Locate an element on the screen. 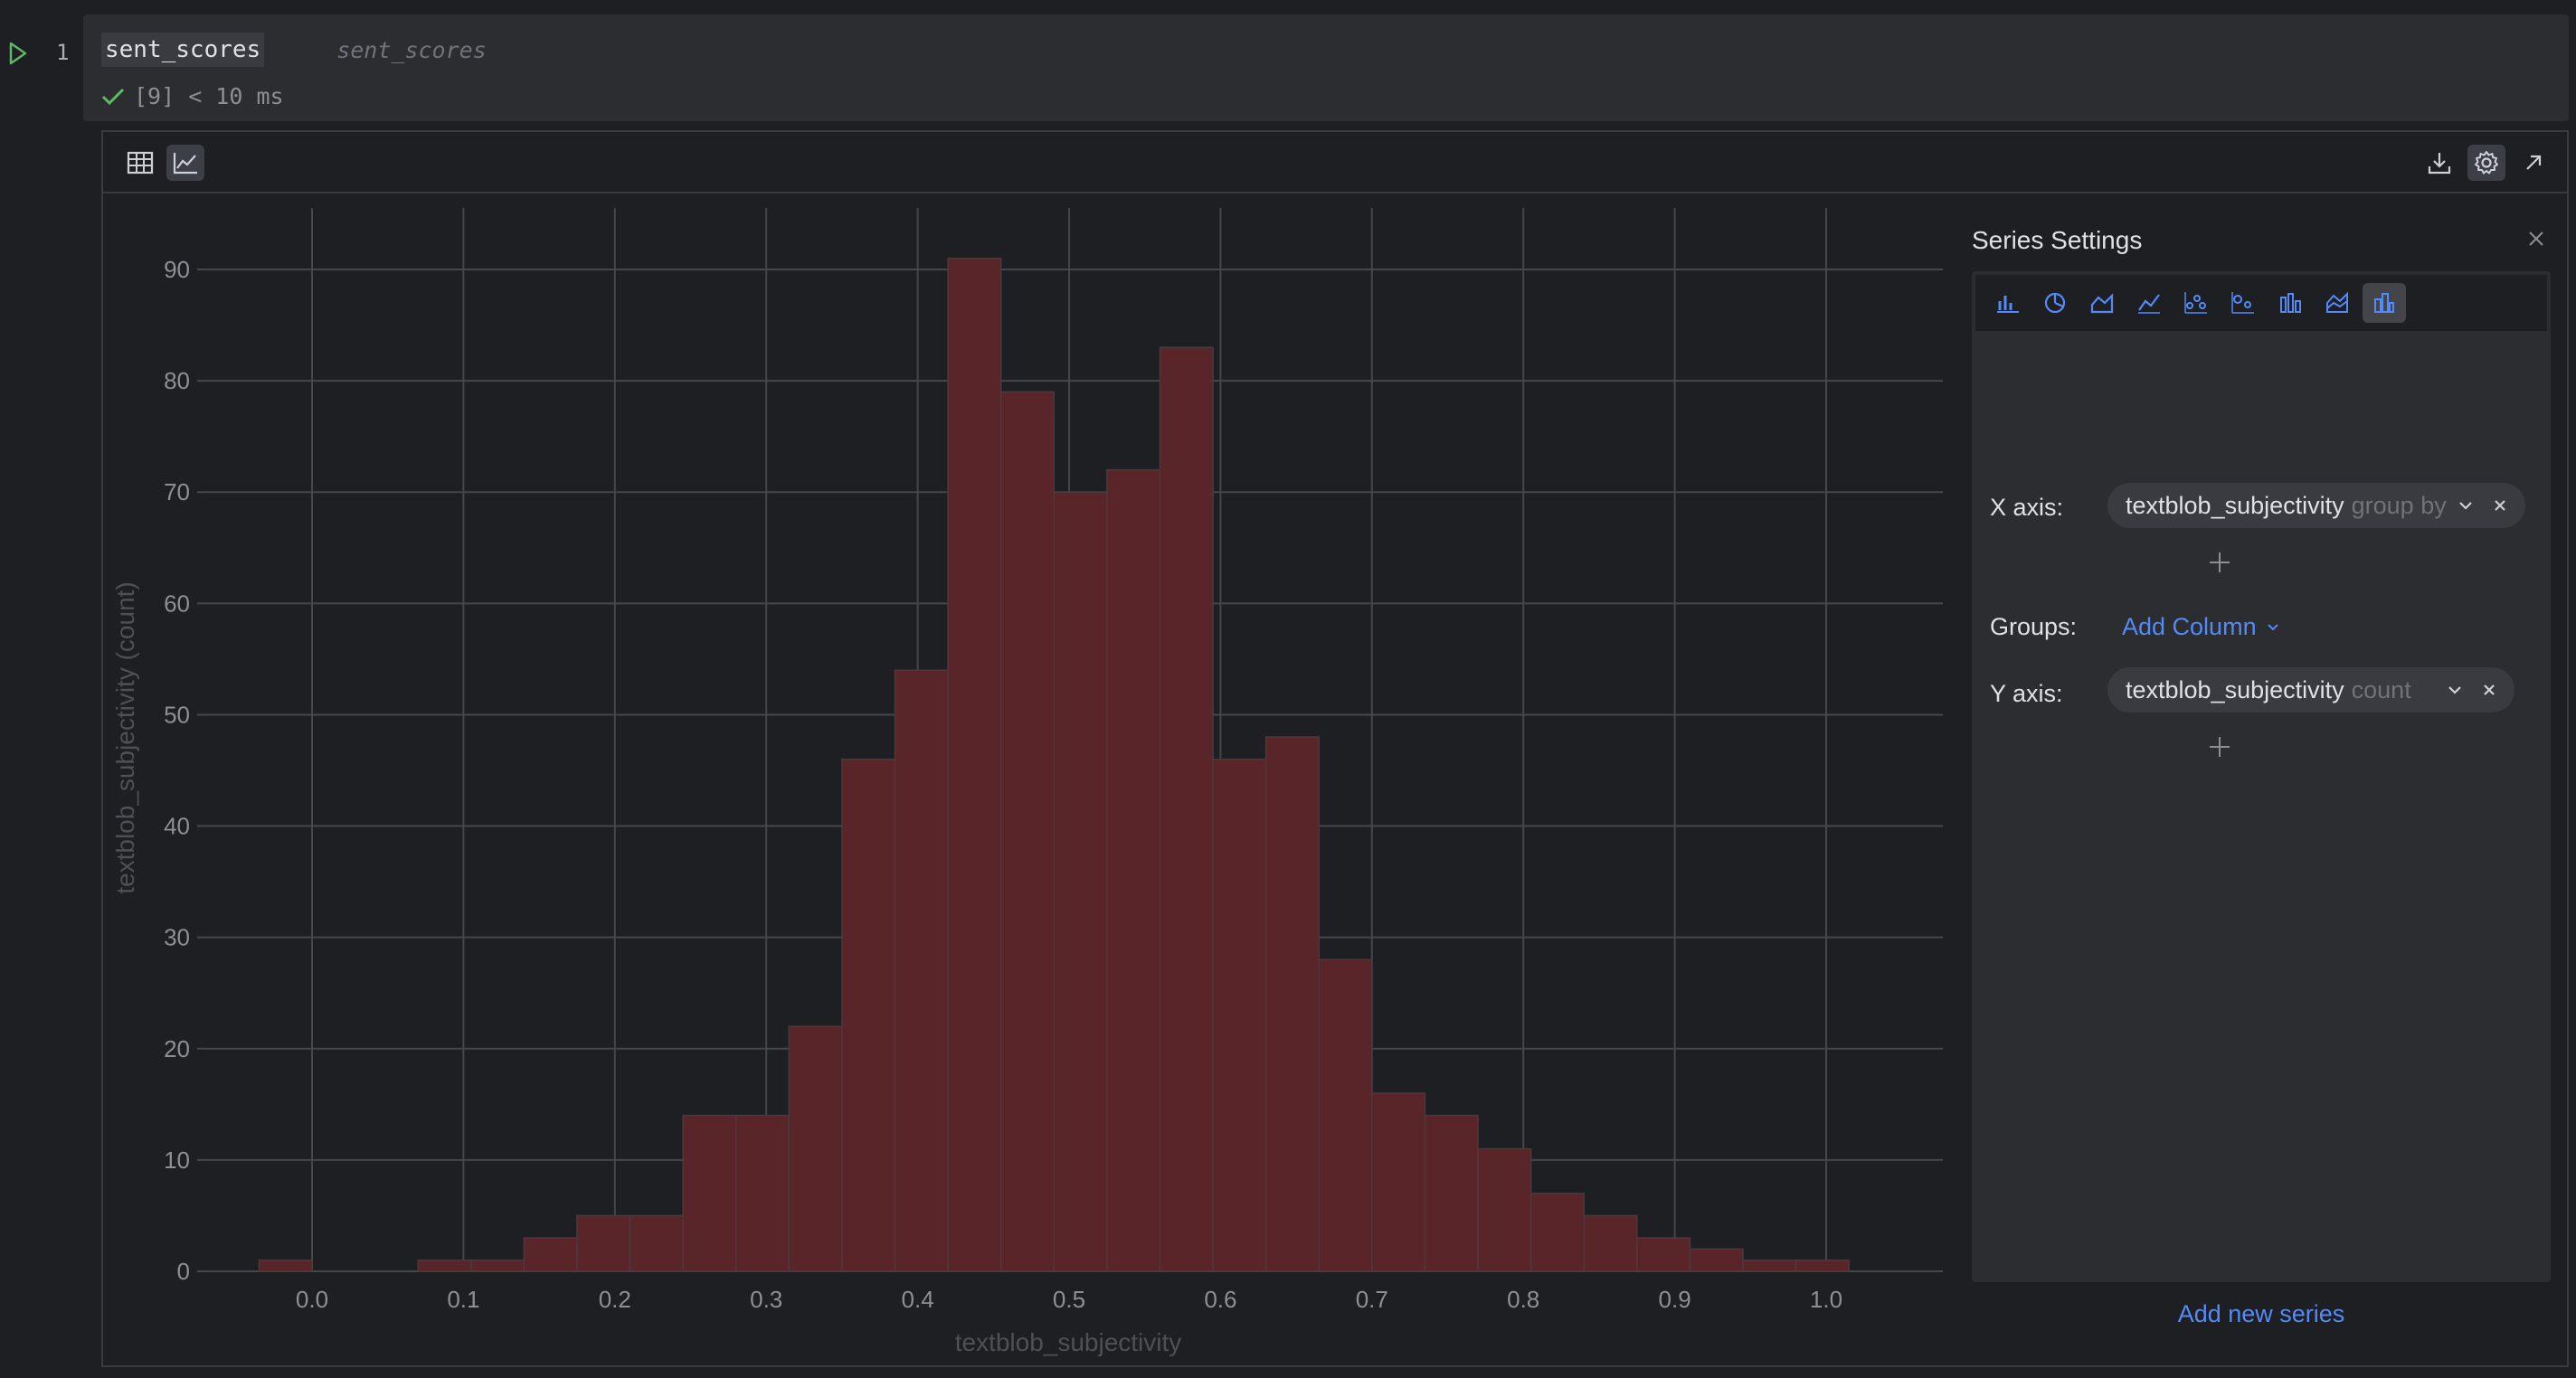 The width and height of the screenshot is (2576, 1378). chart-type-stacked-area-button is located at coordinates (2338, 303).